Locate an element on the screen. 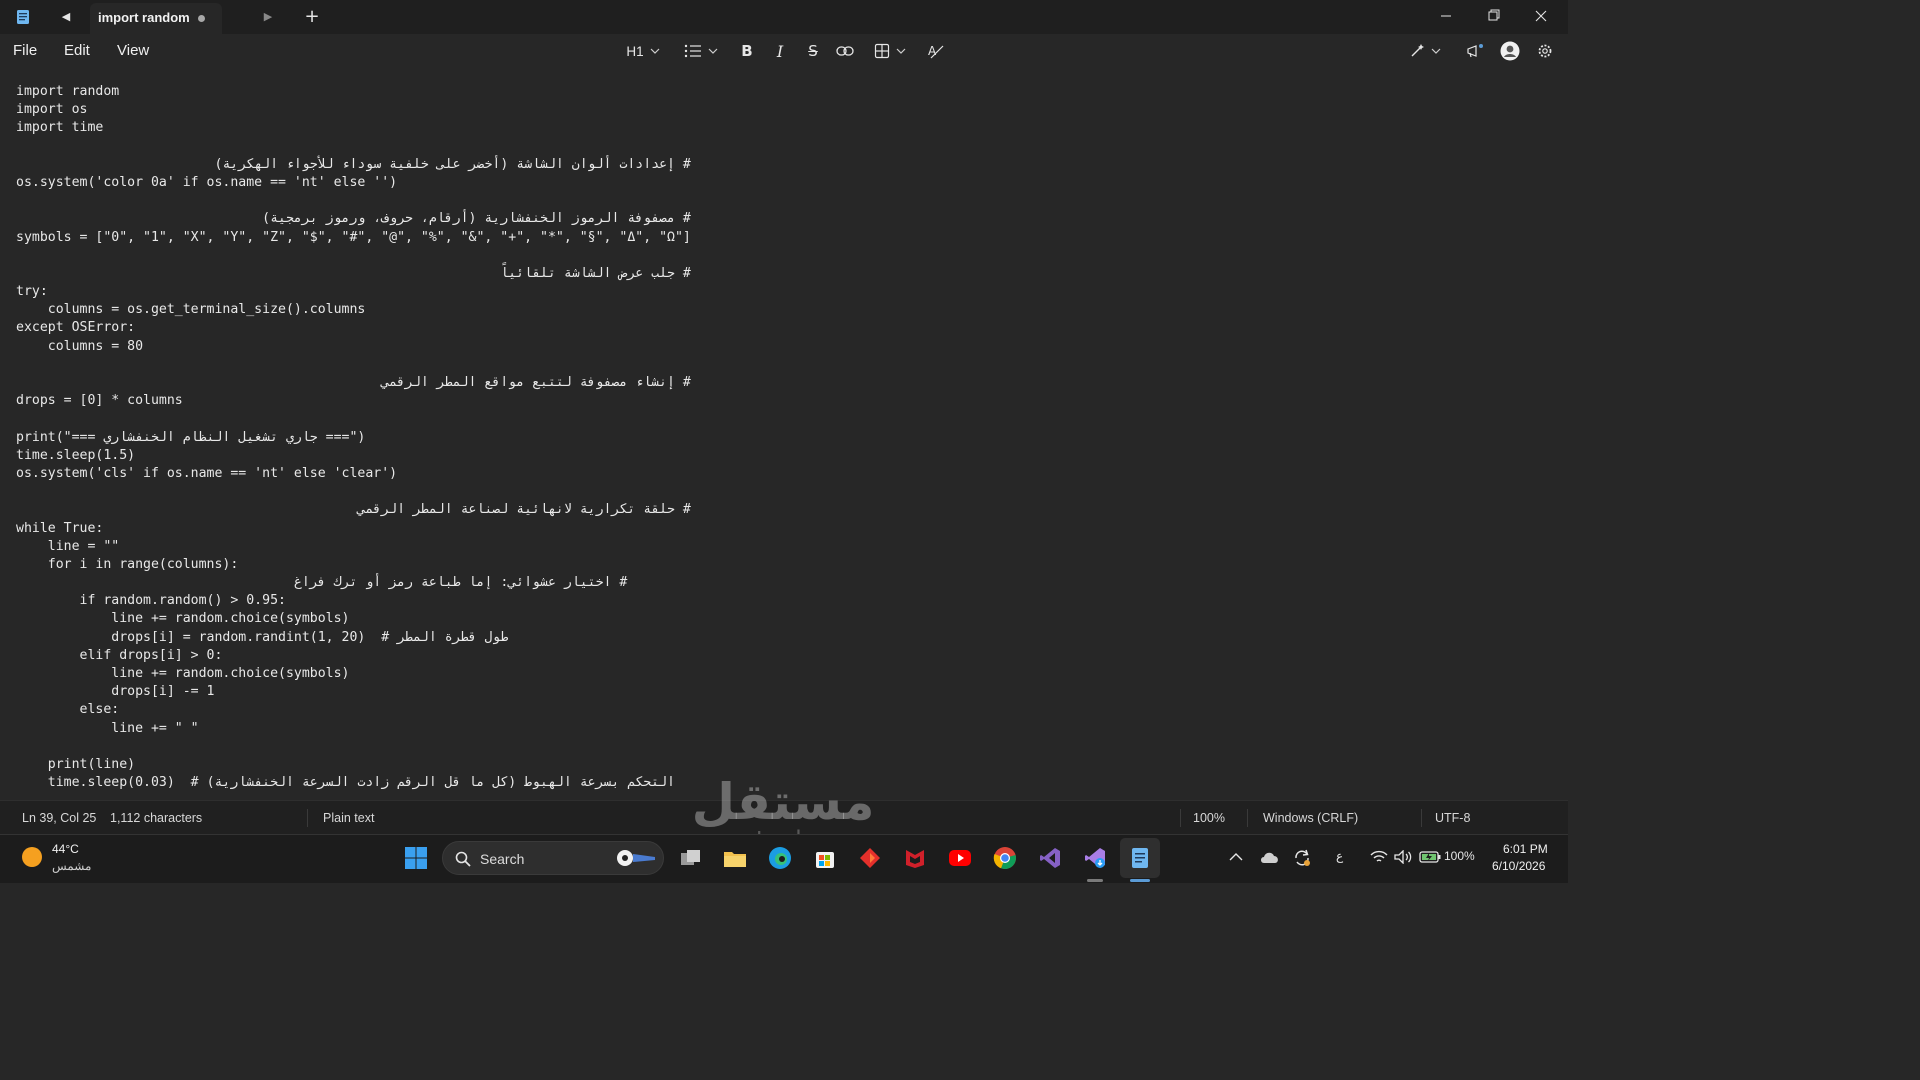 Image resolution: width=1920 pixels, height=1080 pixels. chevron-down-icon is located at coordinates (901, 51).